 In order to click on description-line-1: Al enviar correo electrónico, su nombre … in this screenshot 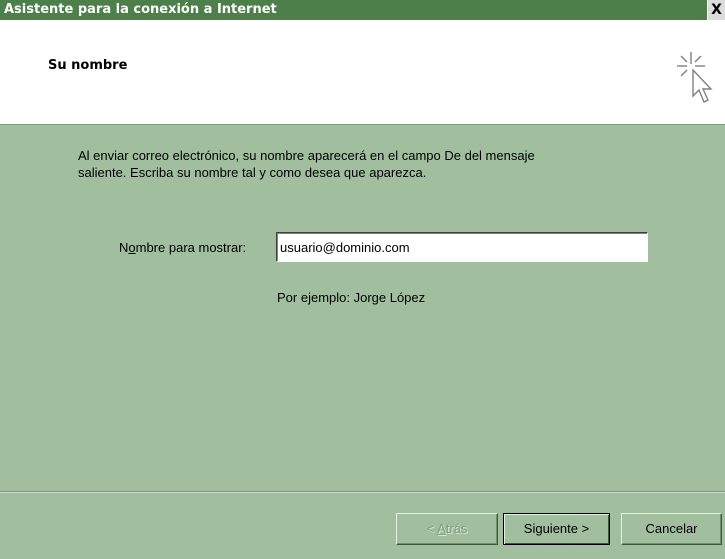, I will do `click(306, 155)`.